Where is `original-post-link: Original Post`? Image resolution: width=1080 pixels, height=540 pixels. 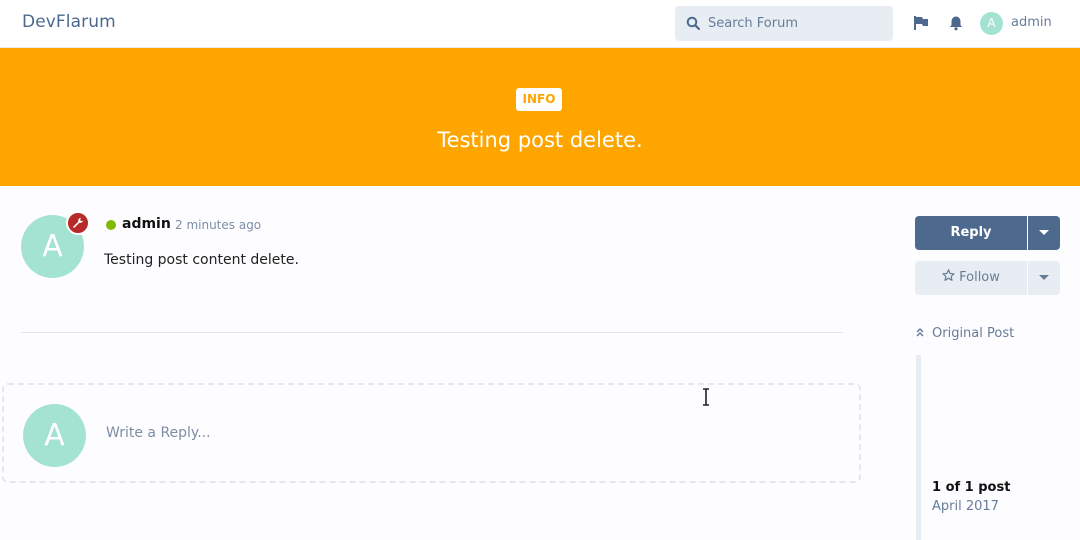 original-post-link: Original Post is located at coordinates (964, 333).